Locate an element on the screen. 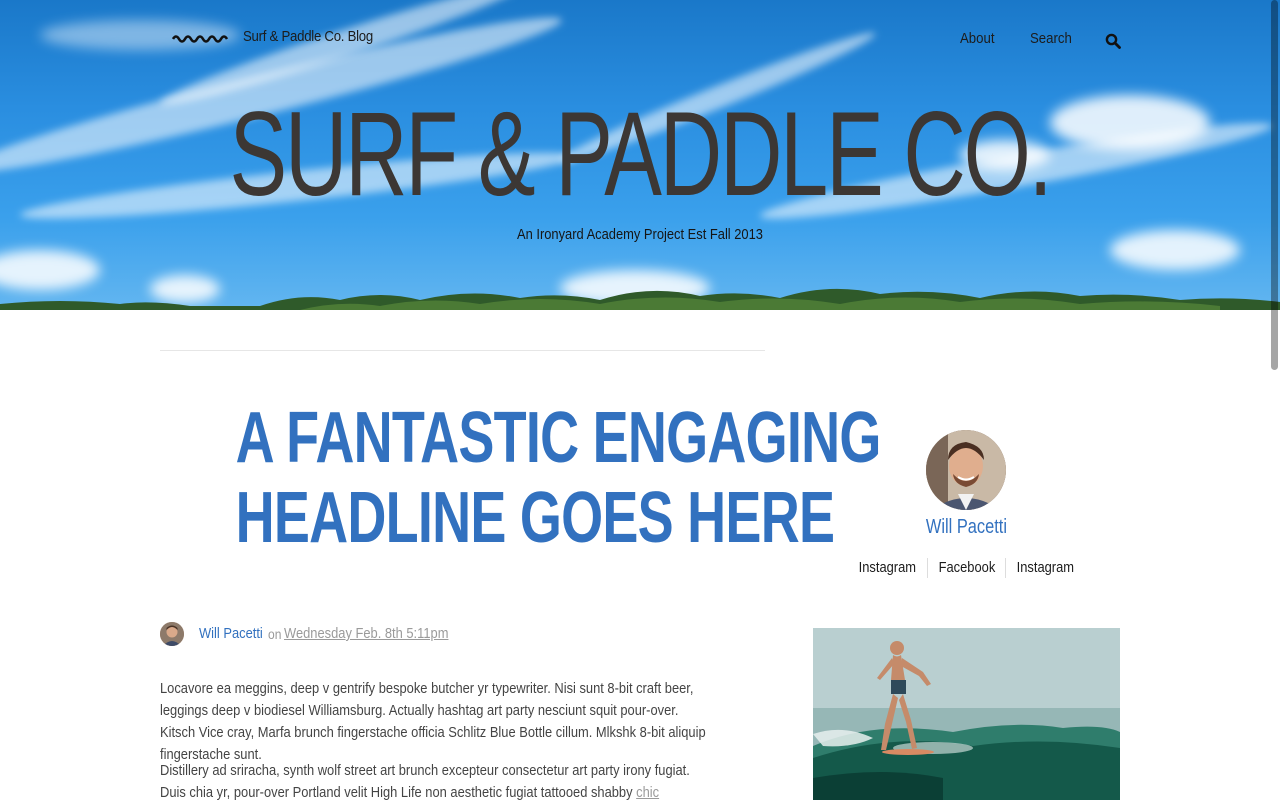 The width and height of the screenshot is (1280, 800). post-date-link: Wednesday Feb. 8th 5:11pm is located at coordinates (366, 633).